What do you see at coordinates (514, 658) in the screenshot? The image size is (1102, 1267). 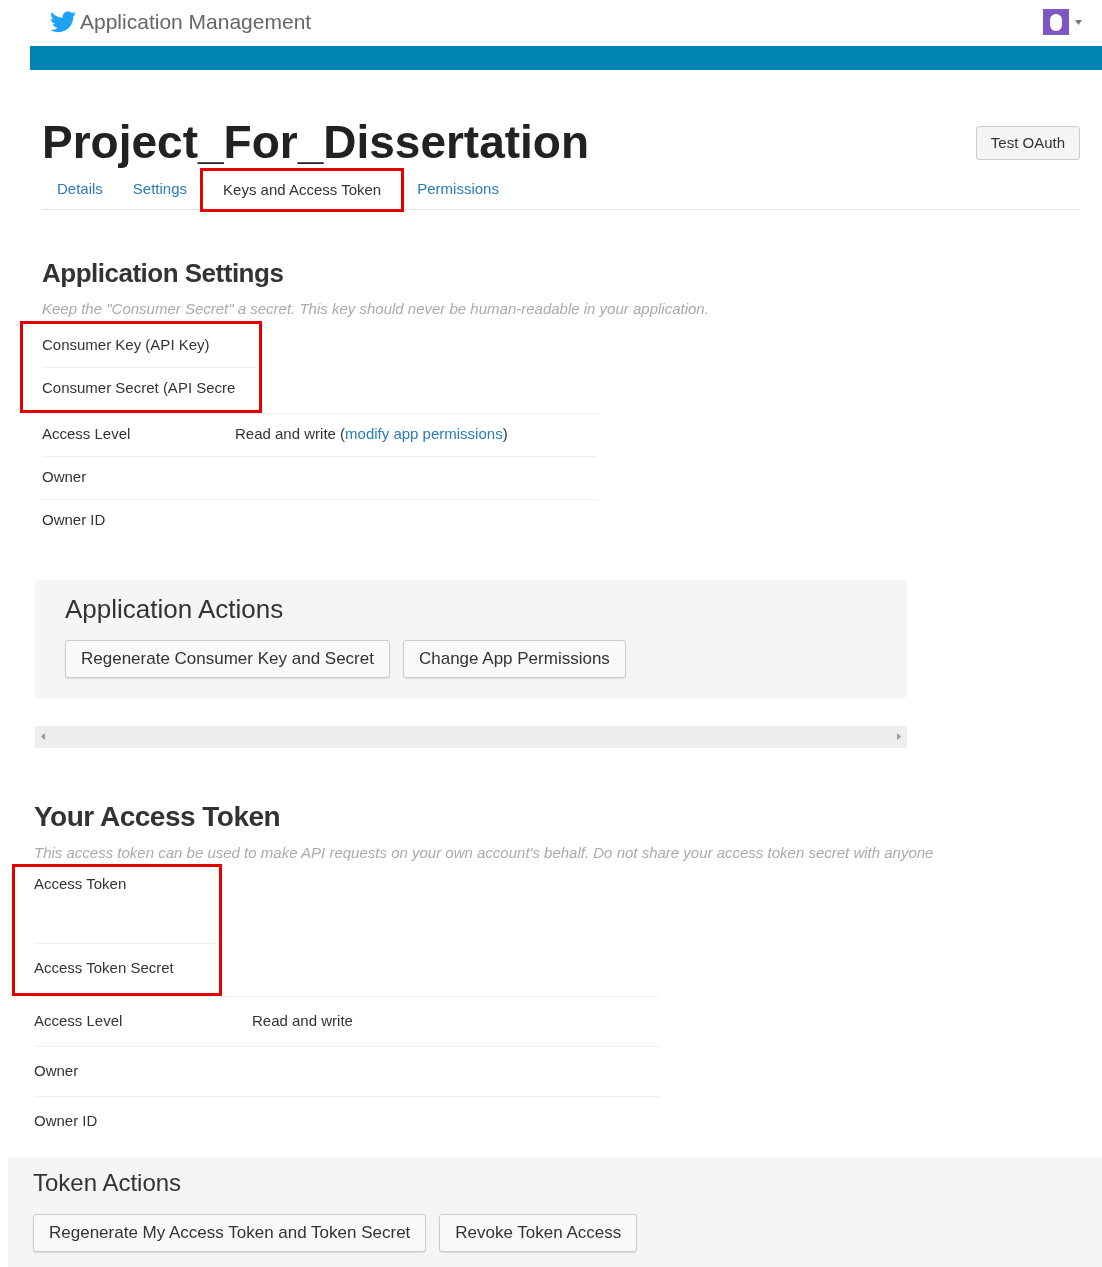 I see `action-button: Change App Permissions` at bounding box center [514, 658].